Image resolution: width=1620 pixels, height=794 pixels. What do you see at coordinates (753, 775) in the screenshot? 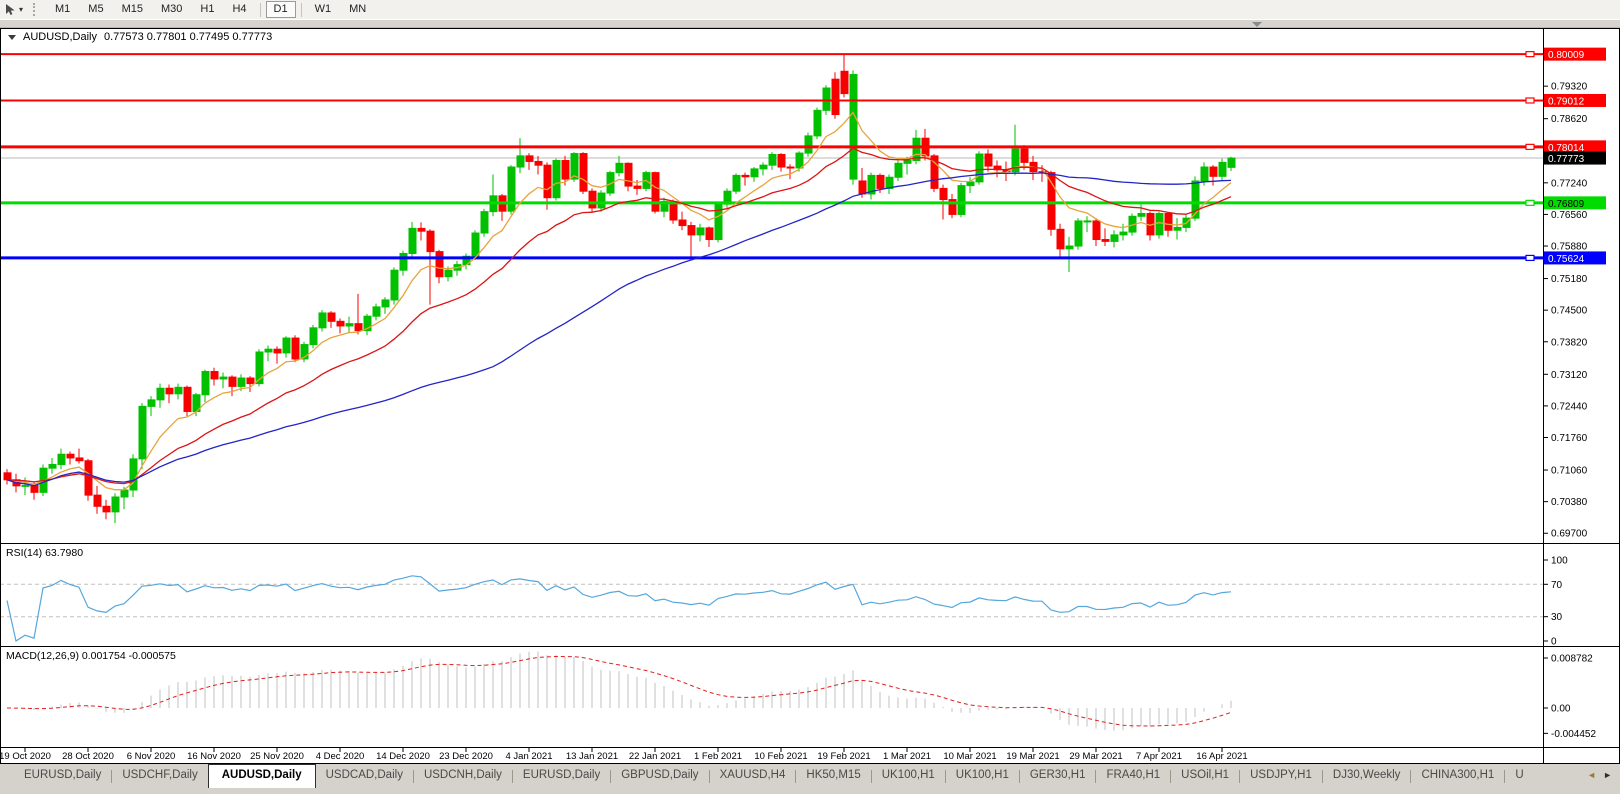
I see `symbol-tab-xauusd-h4: XAUUSD,H4` at bounding box center [753, 775].